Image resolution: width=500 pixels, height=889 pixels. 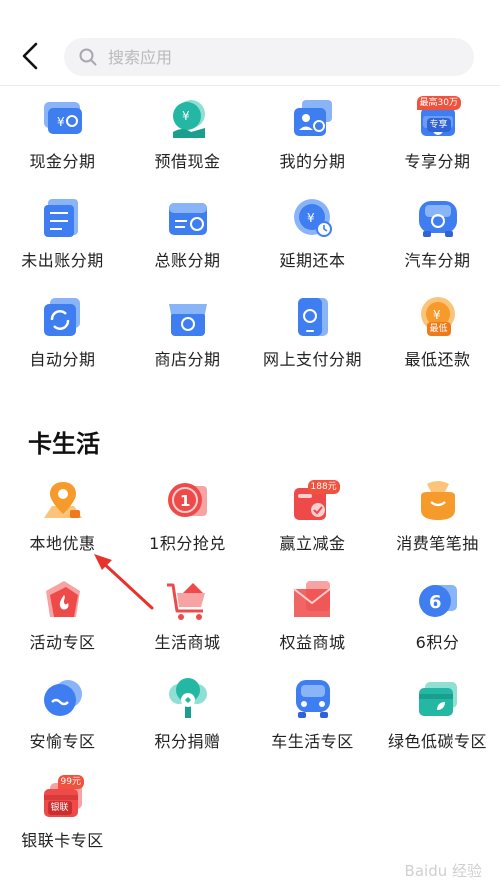 I want to click on top-bar, so click(x=250, y=43).